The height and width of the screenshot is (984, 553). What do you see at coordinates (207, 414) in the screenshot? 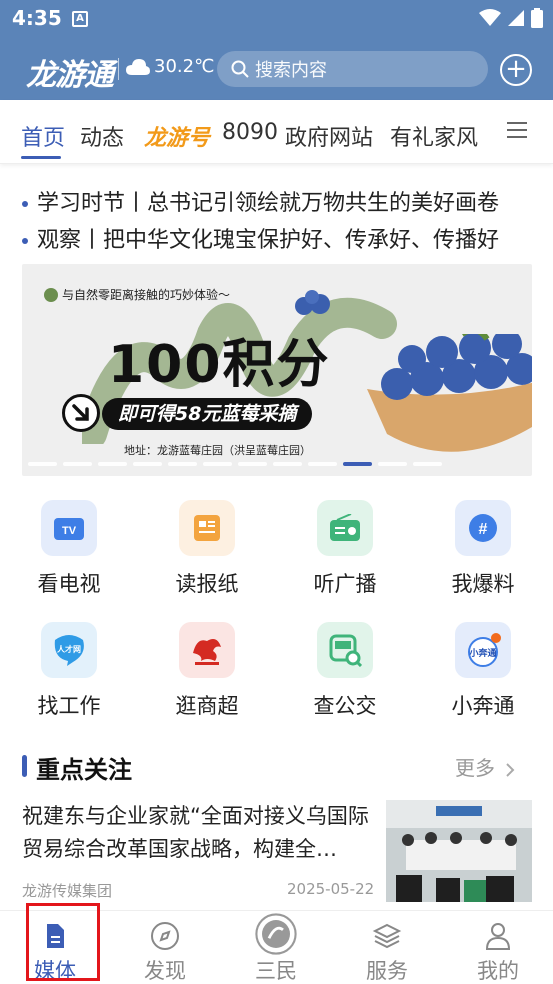
I see `banner-subline: 即可得58元蓝莓采摘` at bounding box center [207, 414].